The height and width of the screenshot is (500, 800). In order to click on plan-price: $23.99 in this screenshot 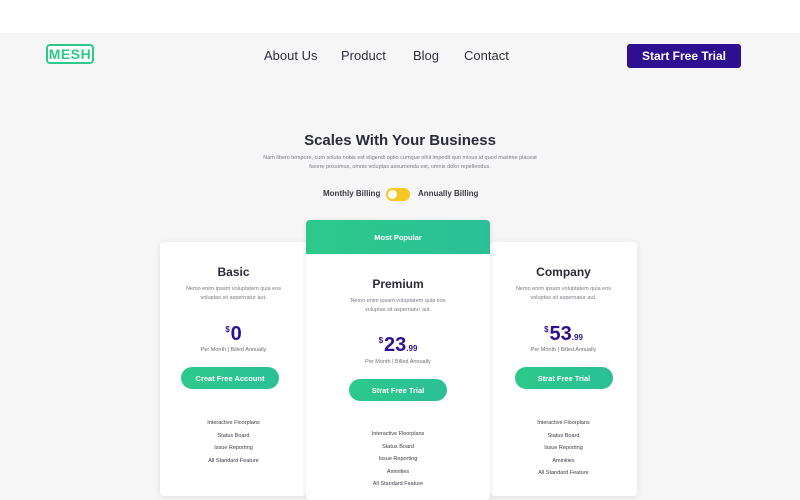, I will do `click(398, 345)`.